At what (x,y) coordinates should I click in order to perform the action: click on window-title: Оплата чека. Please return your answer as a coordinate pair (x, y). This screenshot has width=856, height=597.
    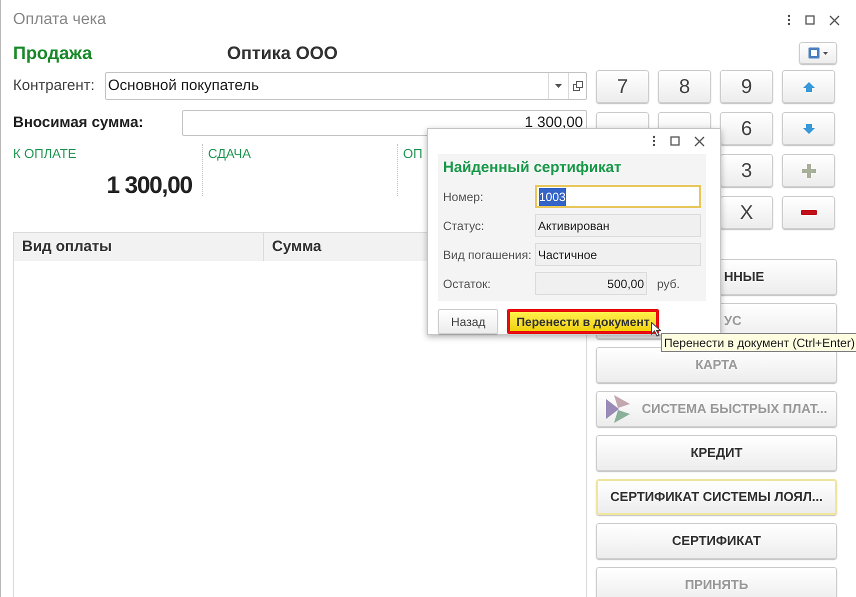
    Looking at the image, I should click on (59, 20).